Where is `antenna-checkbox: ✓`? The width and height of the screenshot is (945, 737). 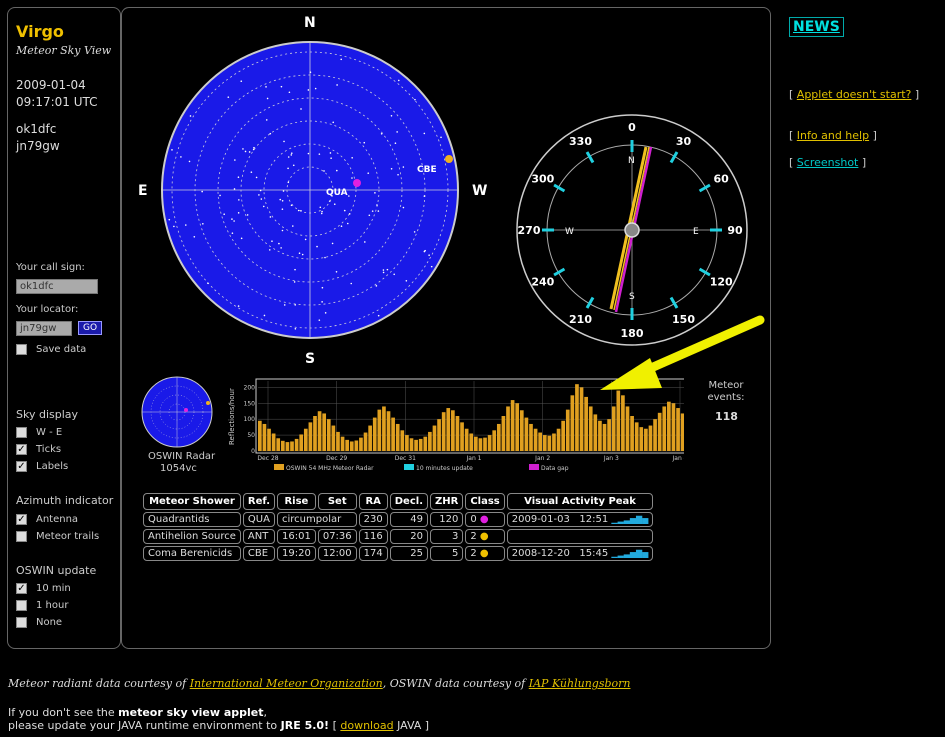 antenna-checkbox: ✓ is located at coordinates (21, 519).